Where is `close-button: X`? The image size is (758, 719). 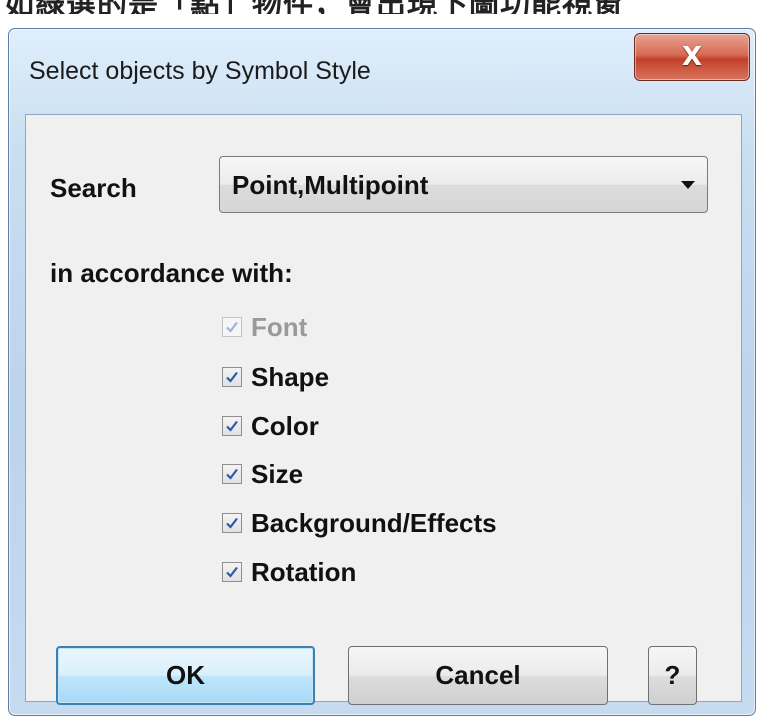 close-button: X is located at coordinates (692, 57).